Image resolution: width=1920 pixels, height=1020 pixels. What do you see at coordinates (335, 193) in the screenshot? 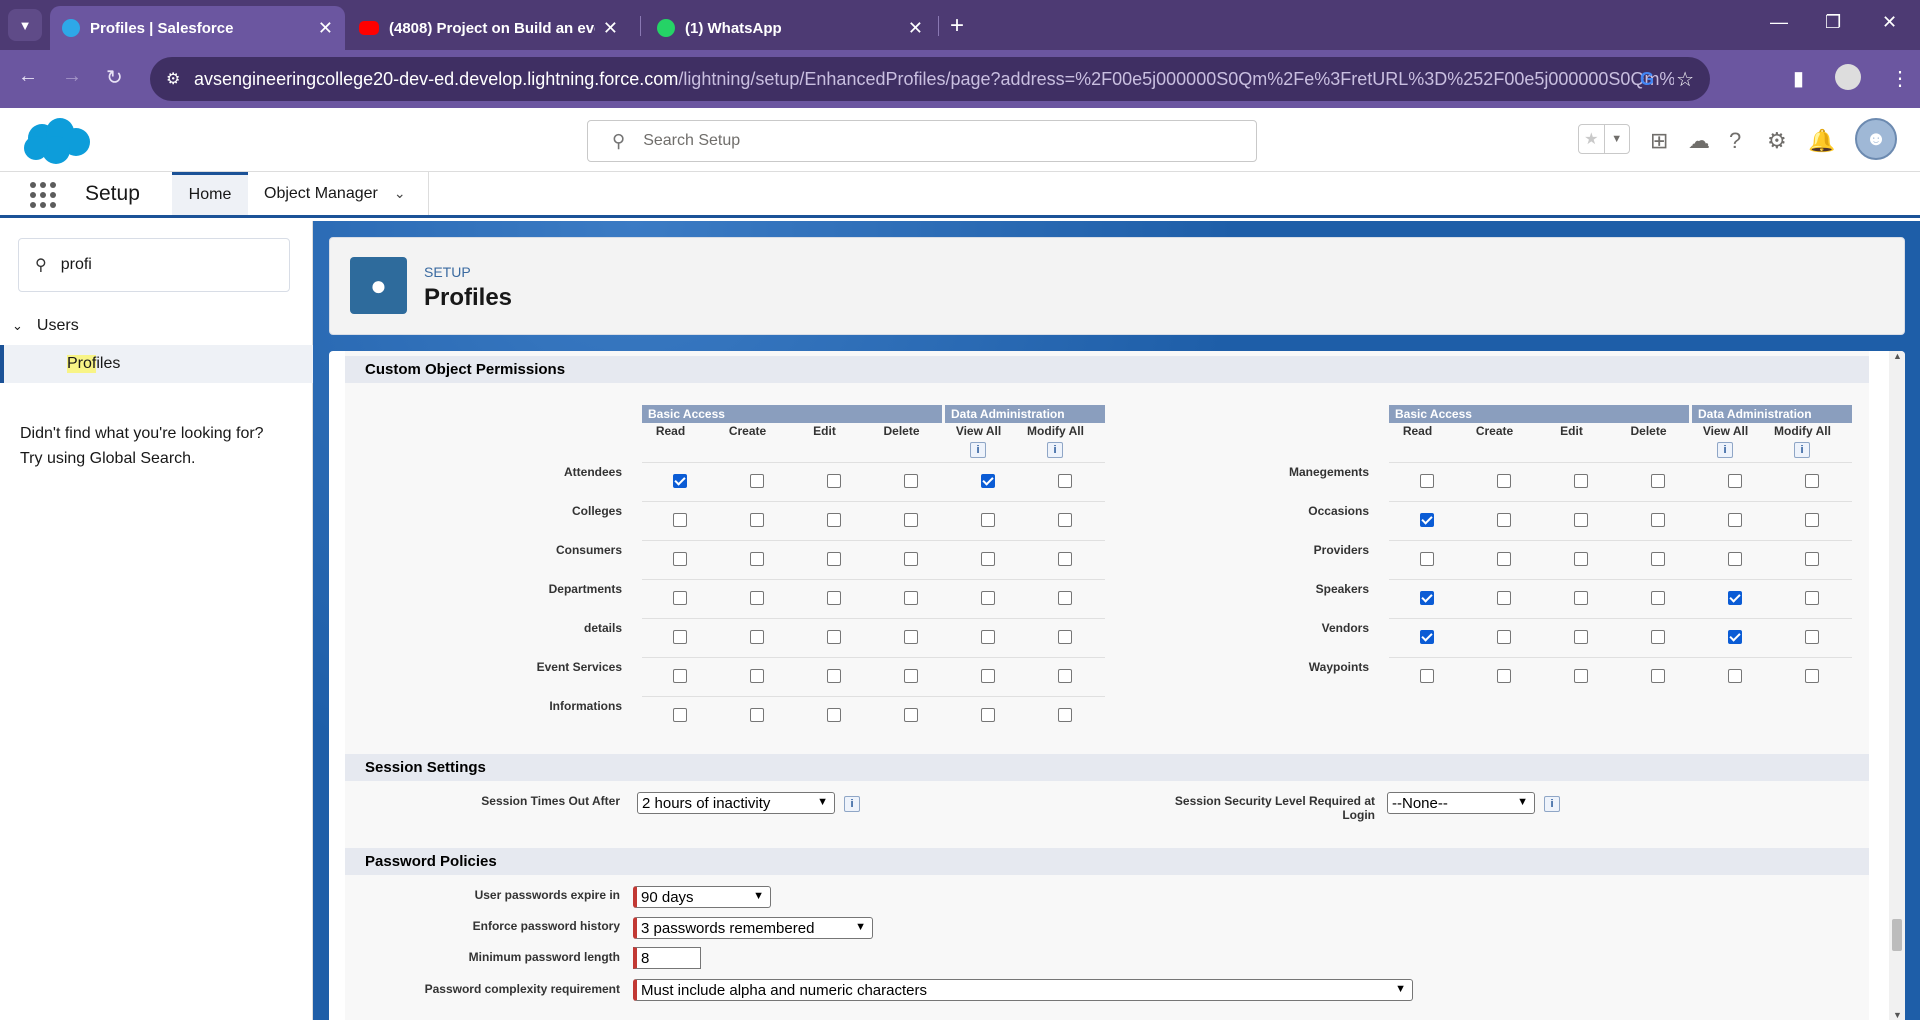
I see `tab-object-manager: Object Manager ⌄` at bounding box center [335, 193].